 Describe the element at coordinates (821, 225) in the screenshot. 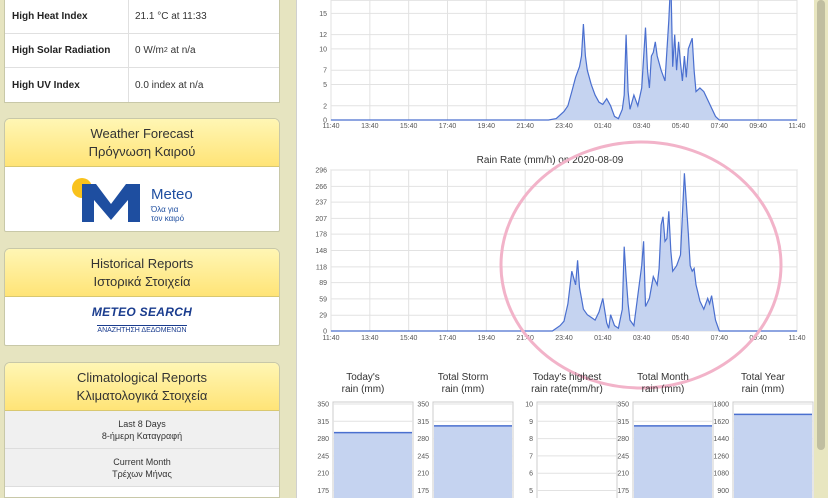

I see `scrollbar-thumb` at that location.